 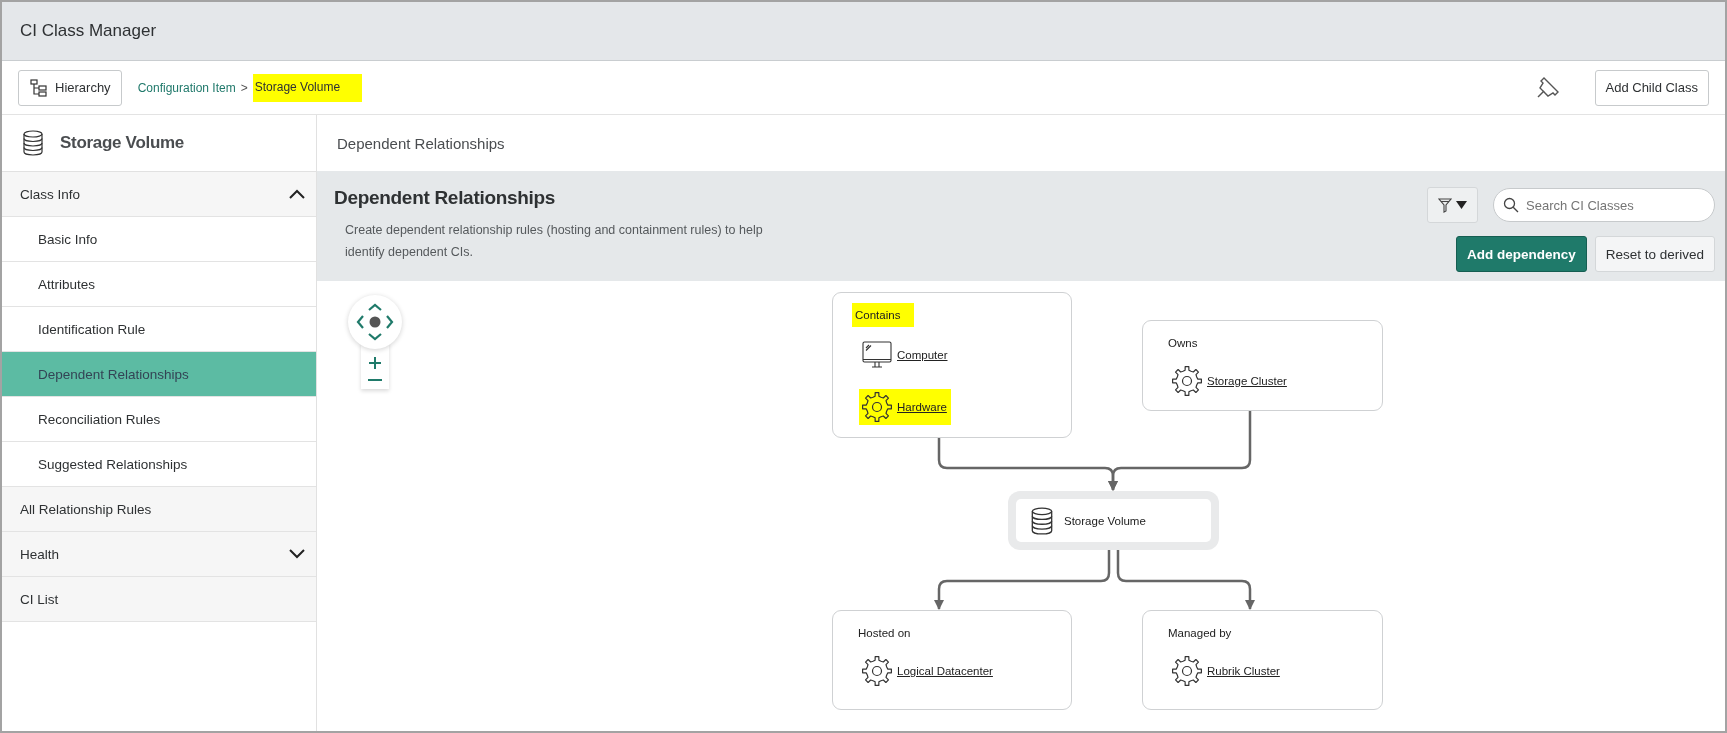 What do you see at coordinates (554, 241) in the screenshot?
I see `panel-description: Create dependent relationship rules (hosting and containment rules) to help identify dependent CIs.` at bounding box center [554, 241].